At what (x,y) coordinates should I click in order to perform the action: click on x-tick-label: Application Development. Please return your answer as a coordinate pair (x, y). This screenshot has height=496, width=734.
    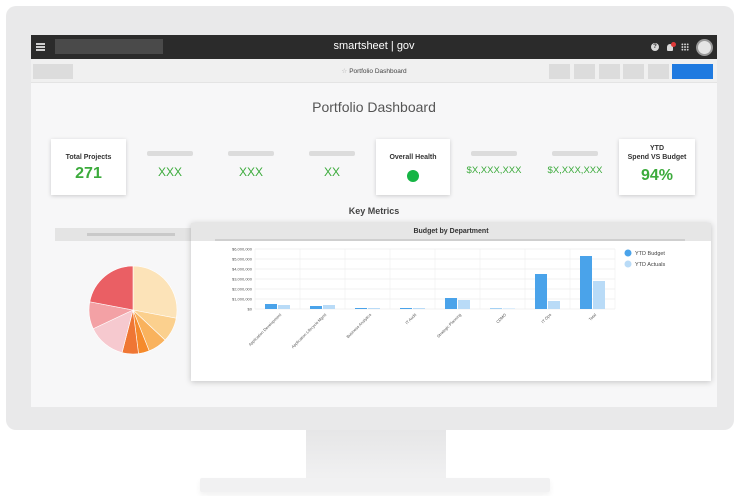
    Looking at the image, I should click on (264, 329).